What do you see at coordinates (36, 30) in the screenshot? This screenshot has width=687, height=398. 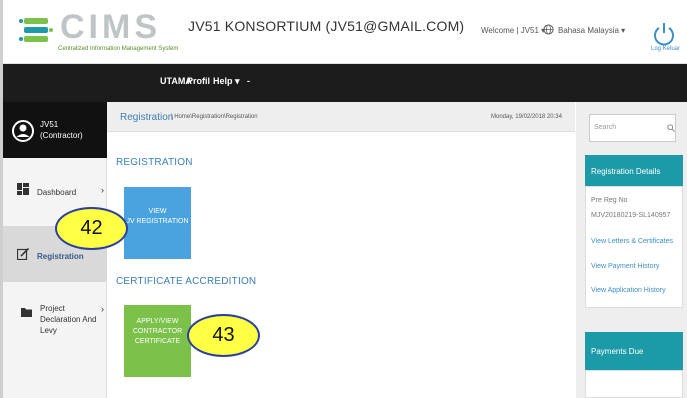 I see `logo-icon` at bounding box center [36, 30].